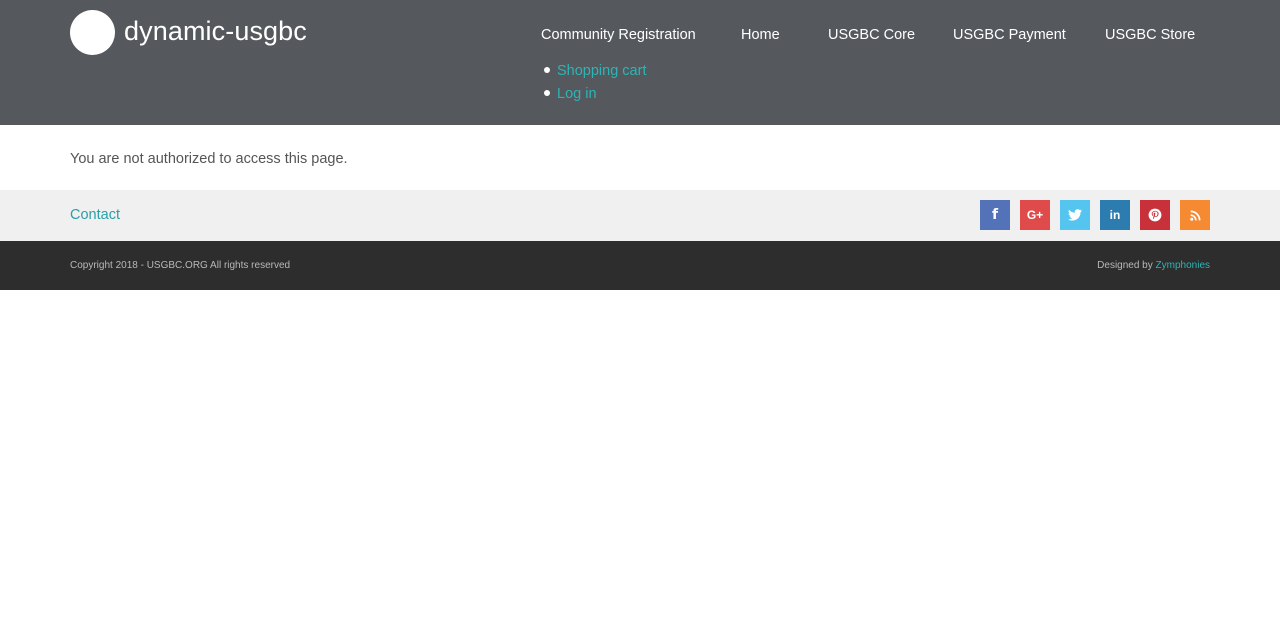 This screenshot has height=619, width=1280. What do you see at coordinates (1035, 215) in the screenshot?
I see `google-plus-icon: G+` at bounding box center [1035, 215].